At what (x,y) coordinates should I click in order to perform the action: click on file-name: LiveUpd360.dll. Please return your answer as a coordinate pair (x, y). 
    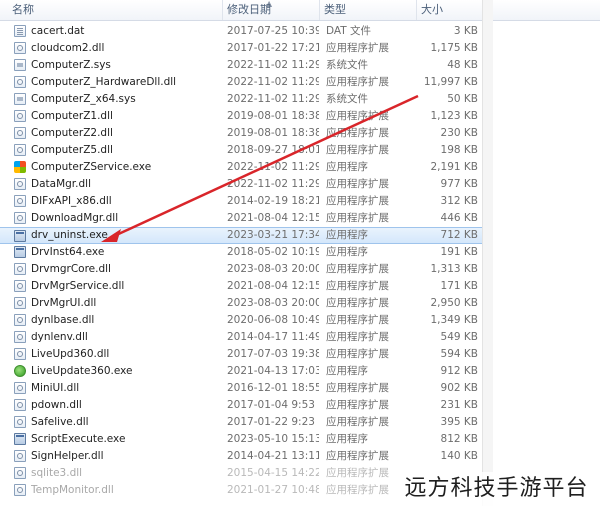
    Looking at the image, I should click on (70, 354).